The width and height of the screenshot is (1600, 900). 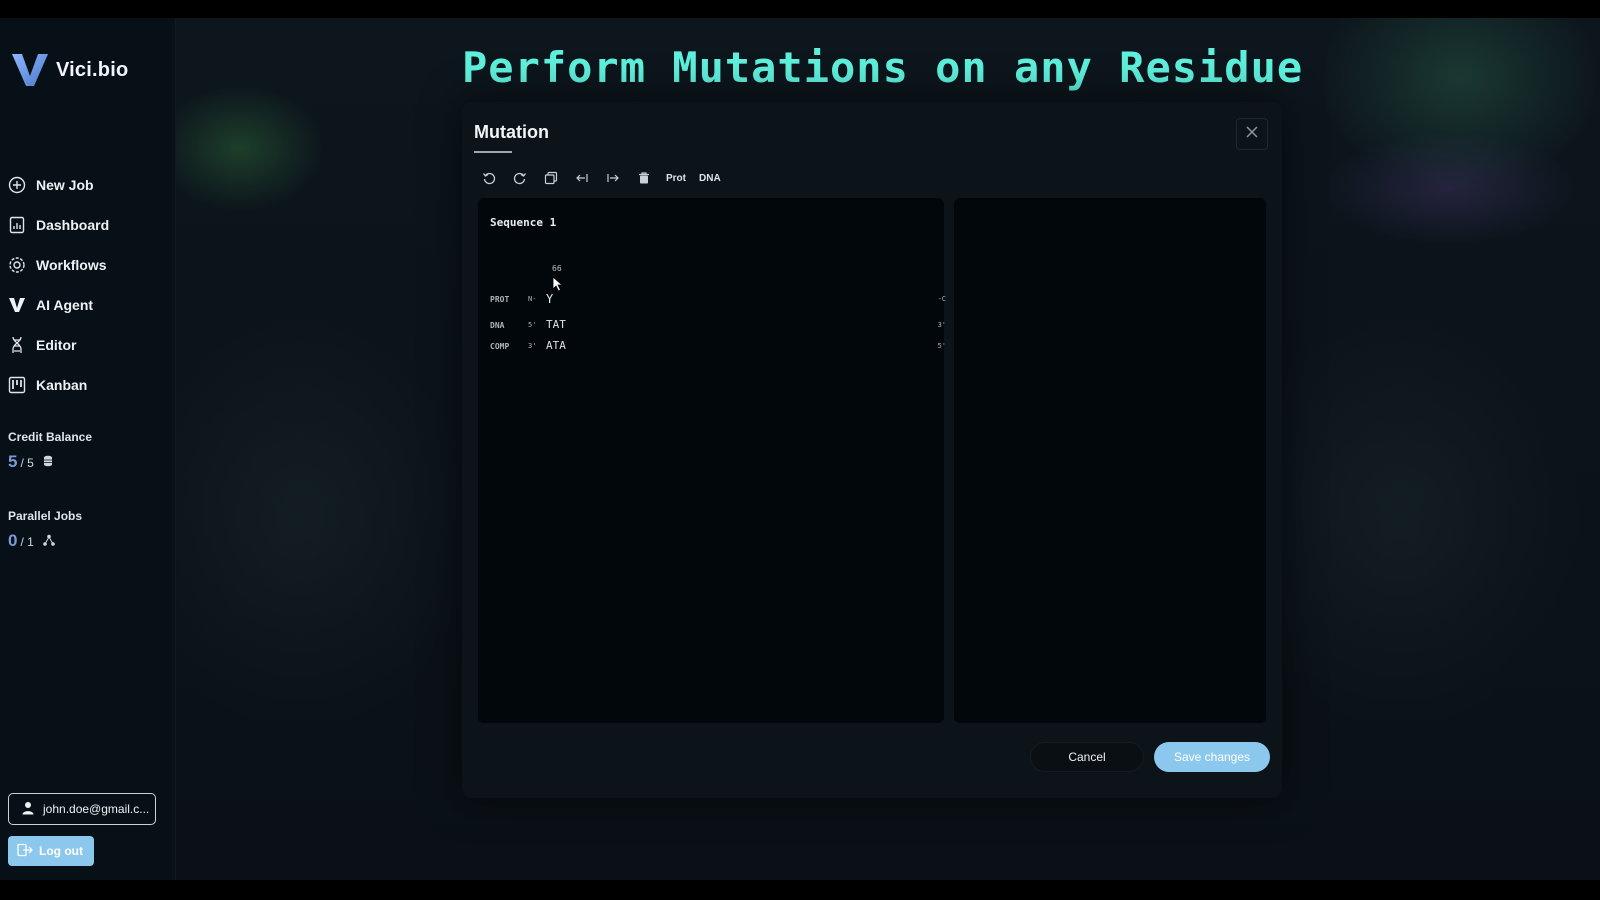 What do you see at coordinates (71, 265) in the screenshot?
I see `sidebar-item-label: Workflows` at bounding box center [71, 265].